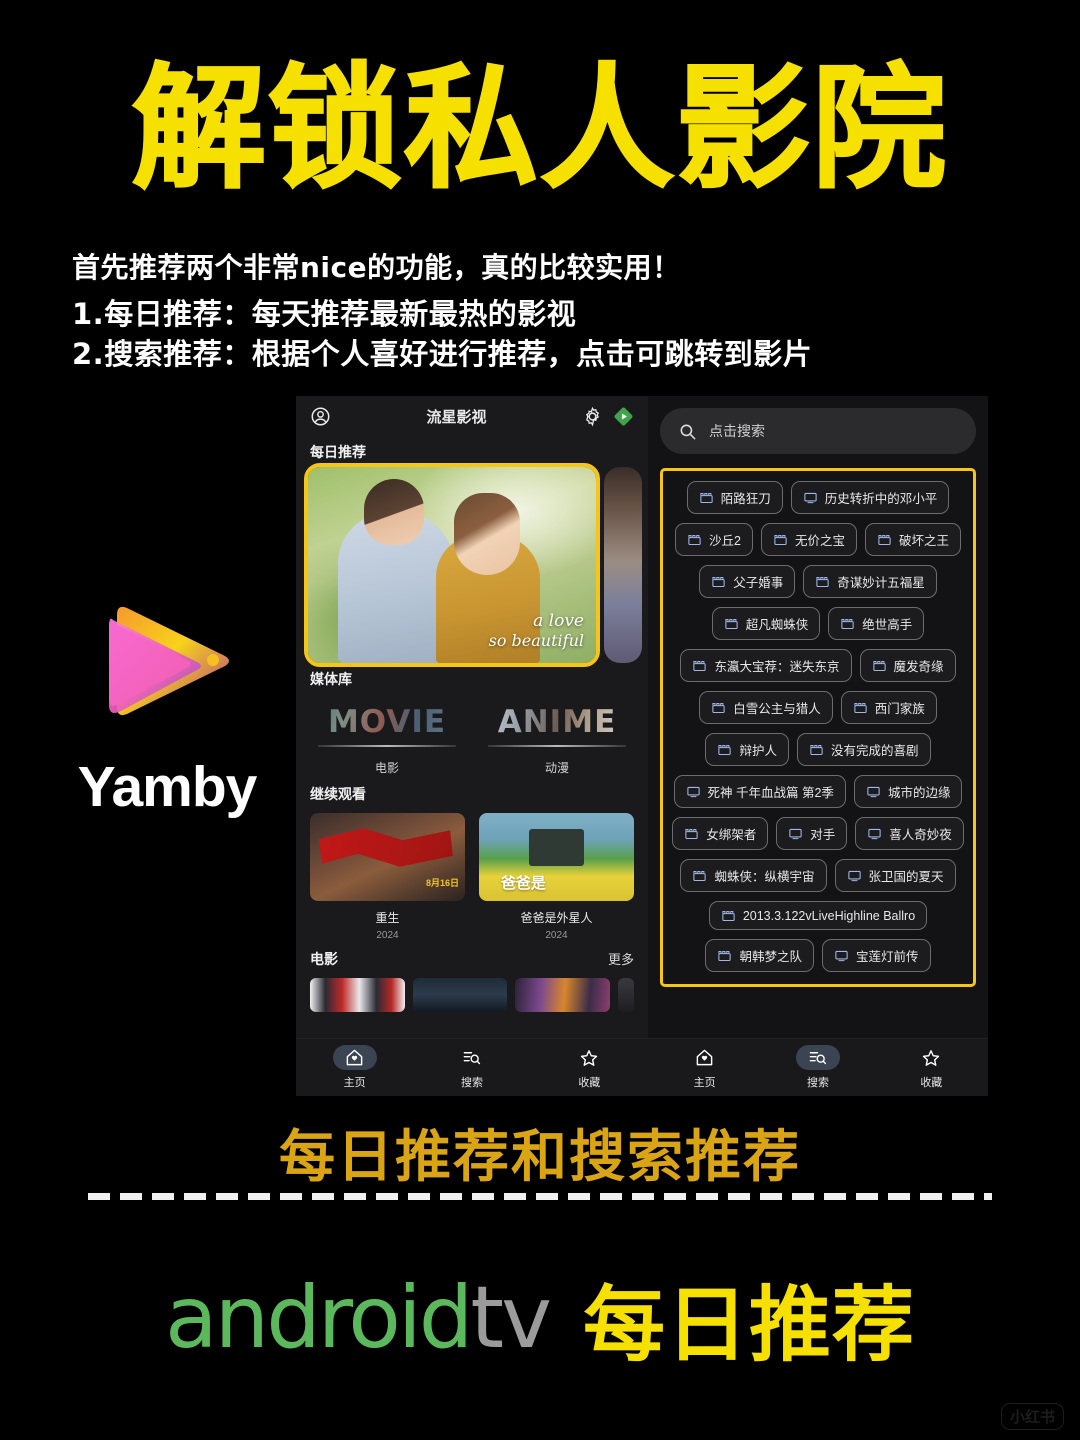 The width and height of the screenshot is (1080, 1440). I want to click on continue-watching-row: 重生 2024 爸爸是外星人 2024, so click(472, 875).